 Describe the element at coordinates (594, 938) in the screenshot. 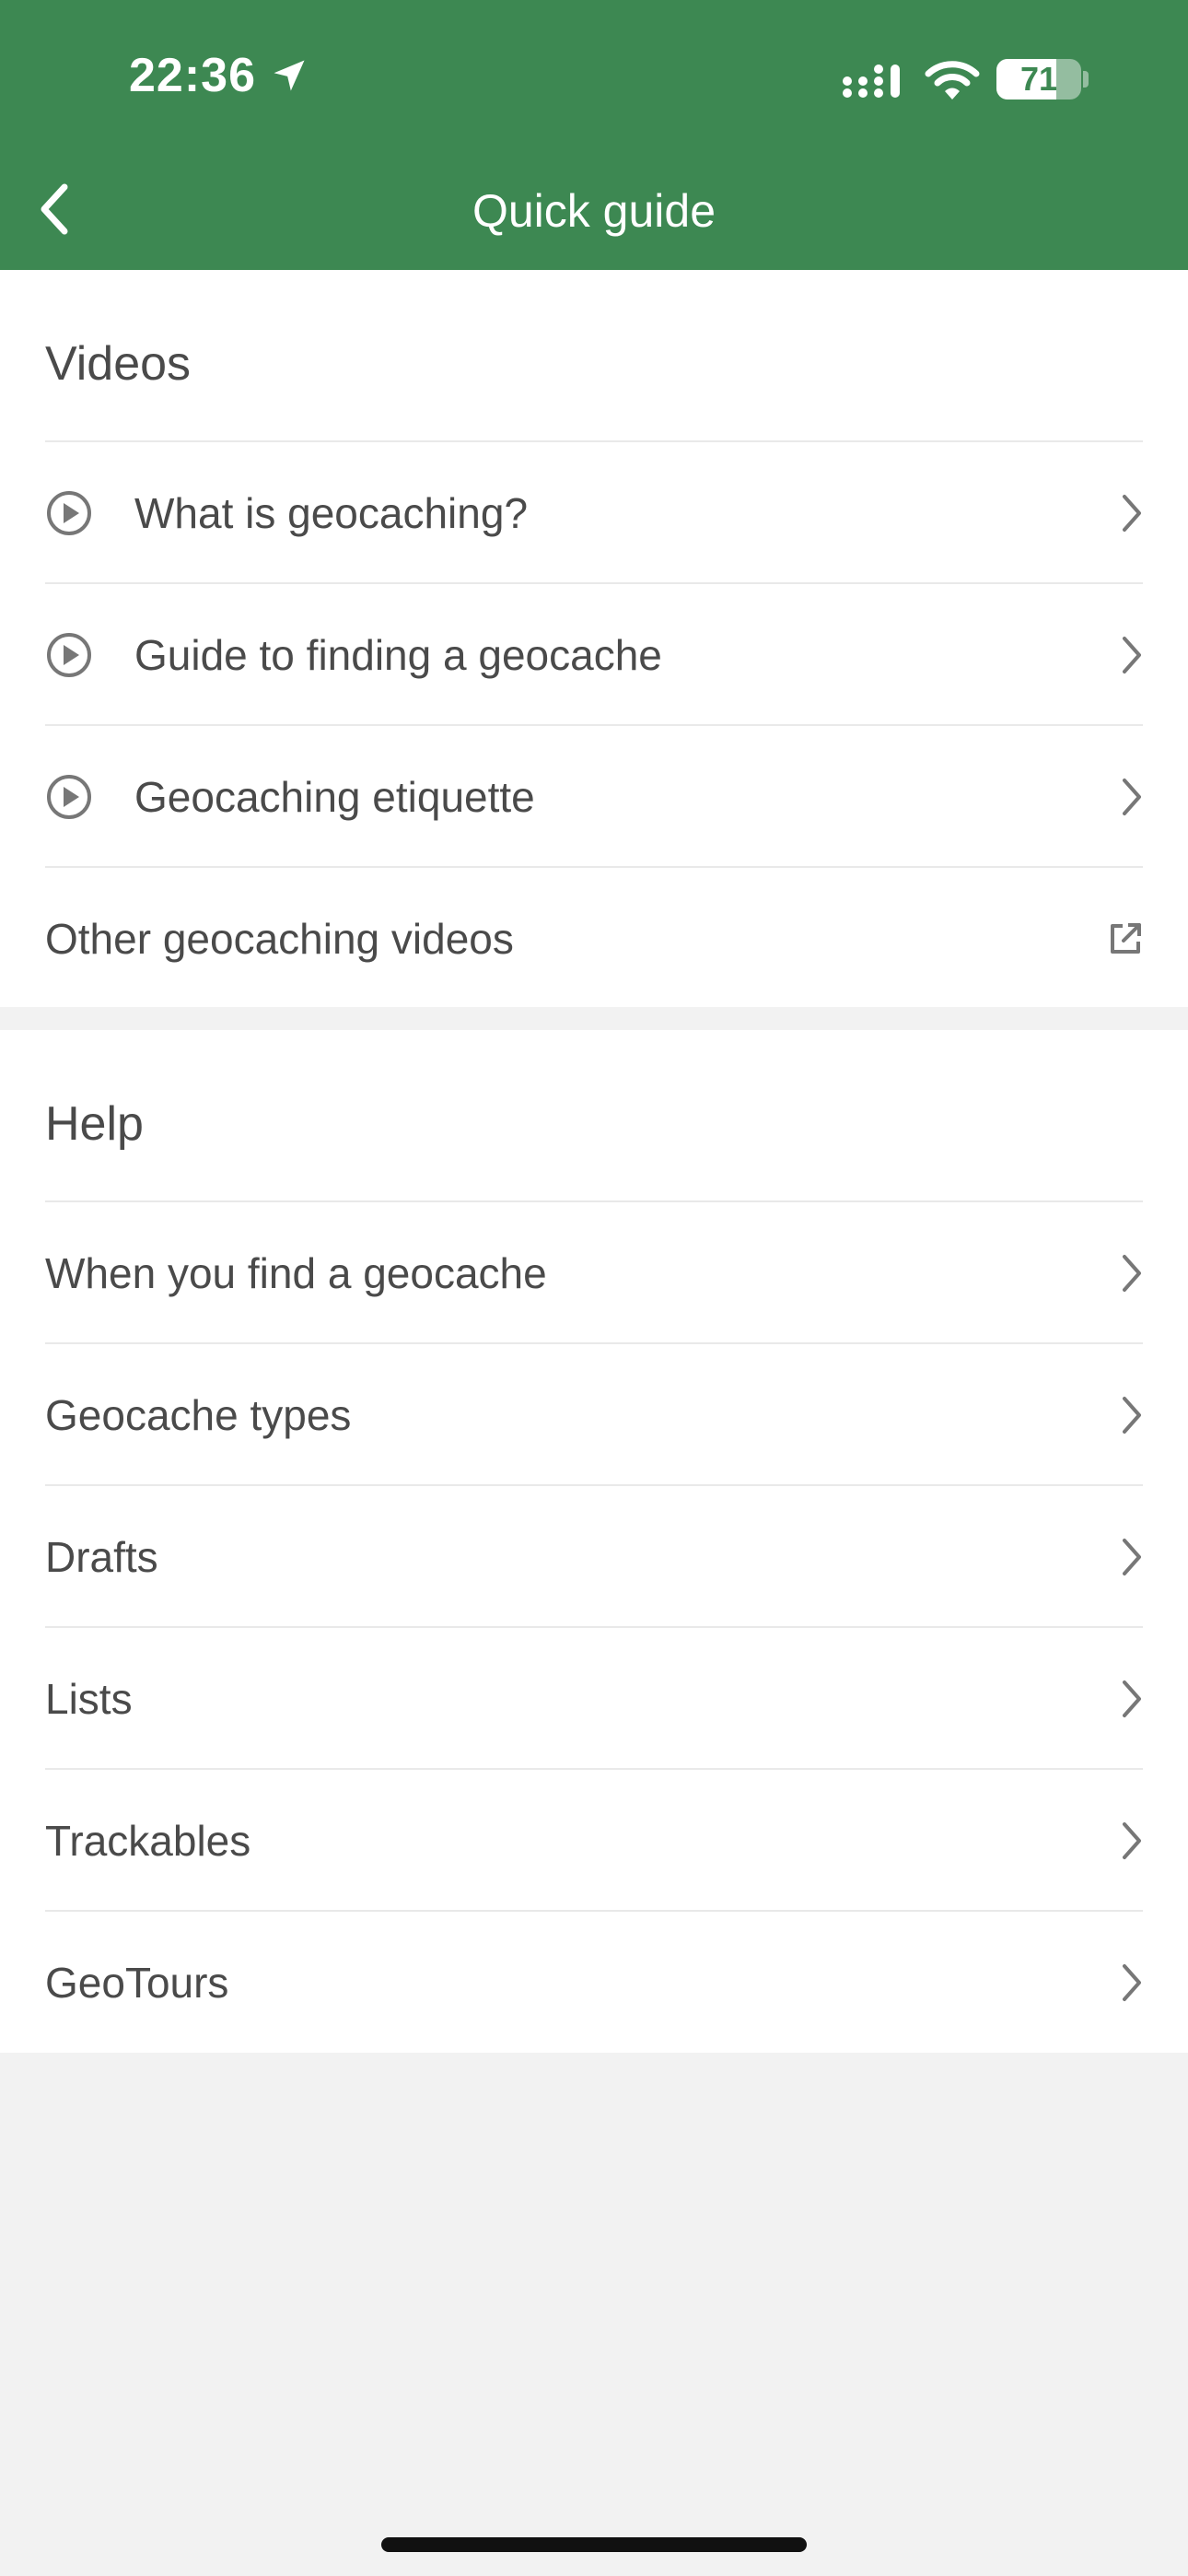

I see `video-item-other-videos: Other geocaching videos` at that location.